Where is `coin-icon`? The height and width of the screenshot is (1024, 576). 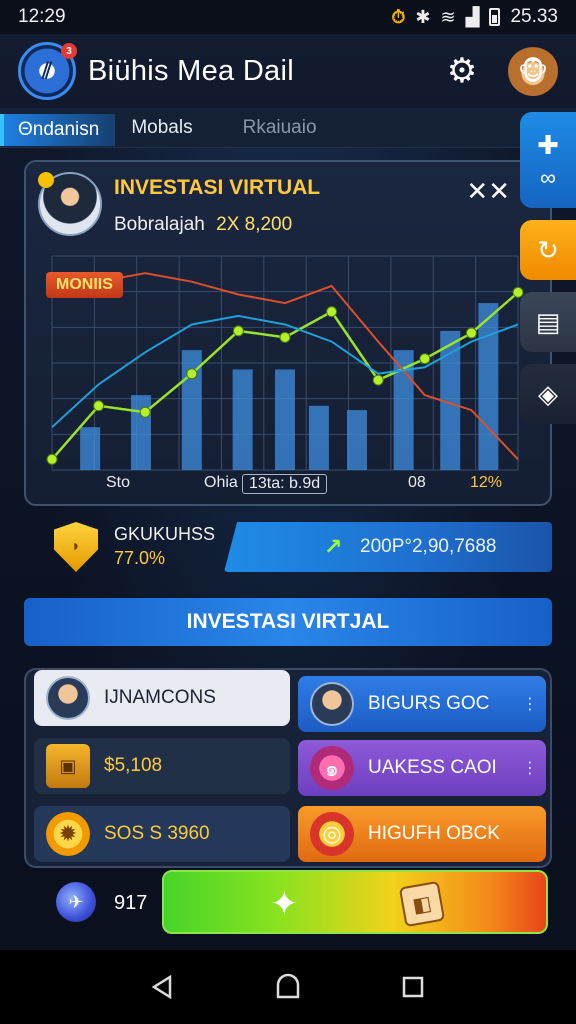
coin-icon is located at coordinates (46, 180).